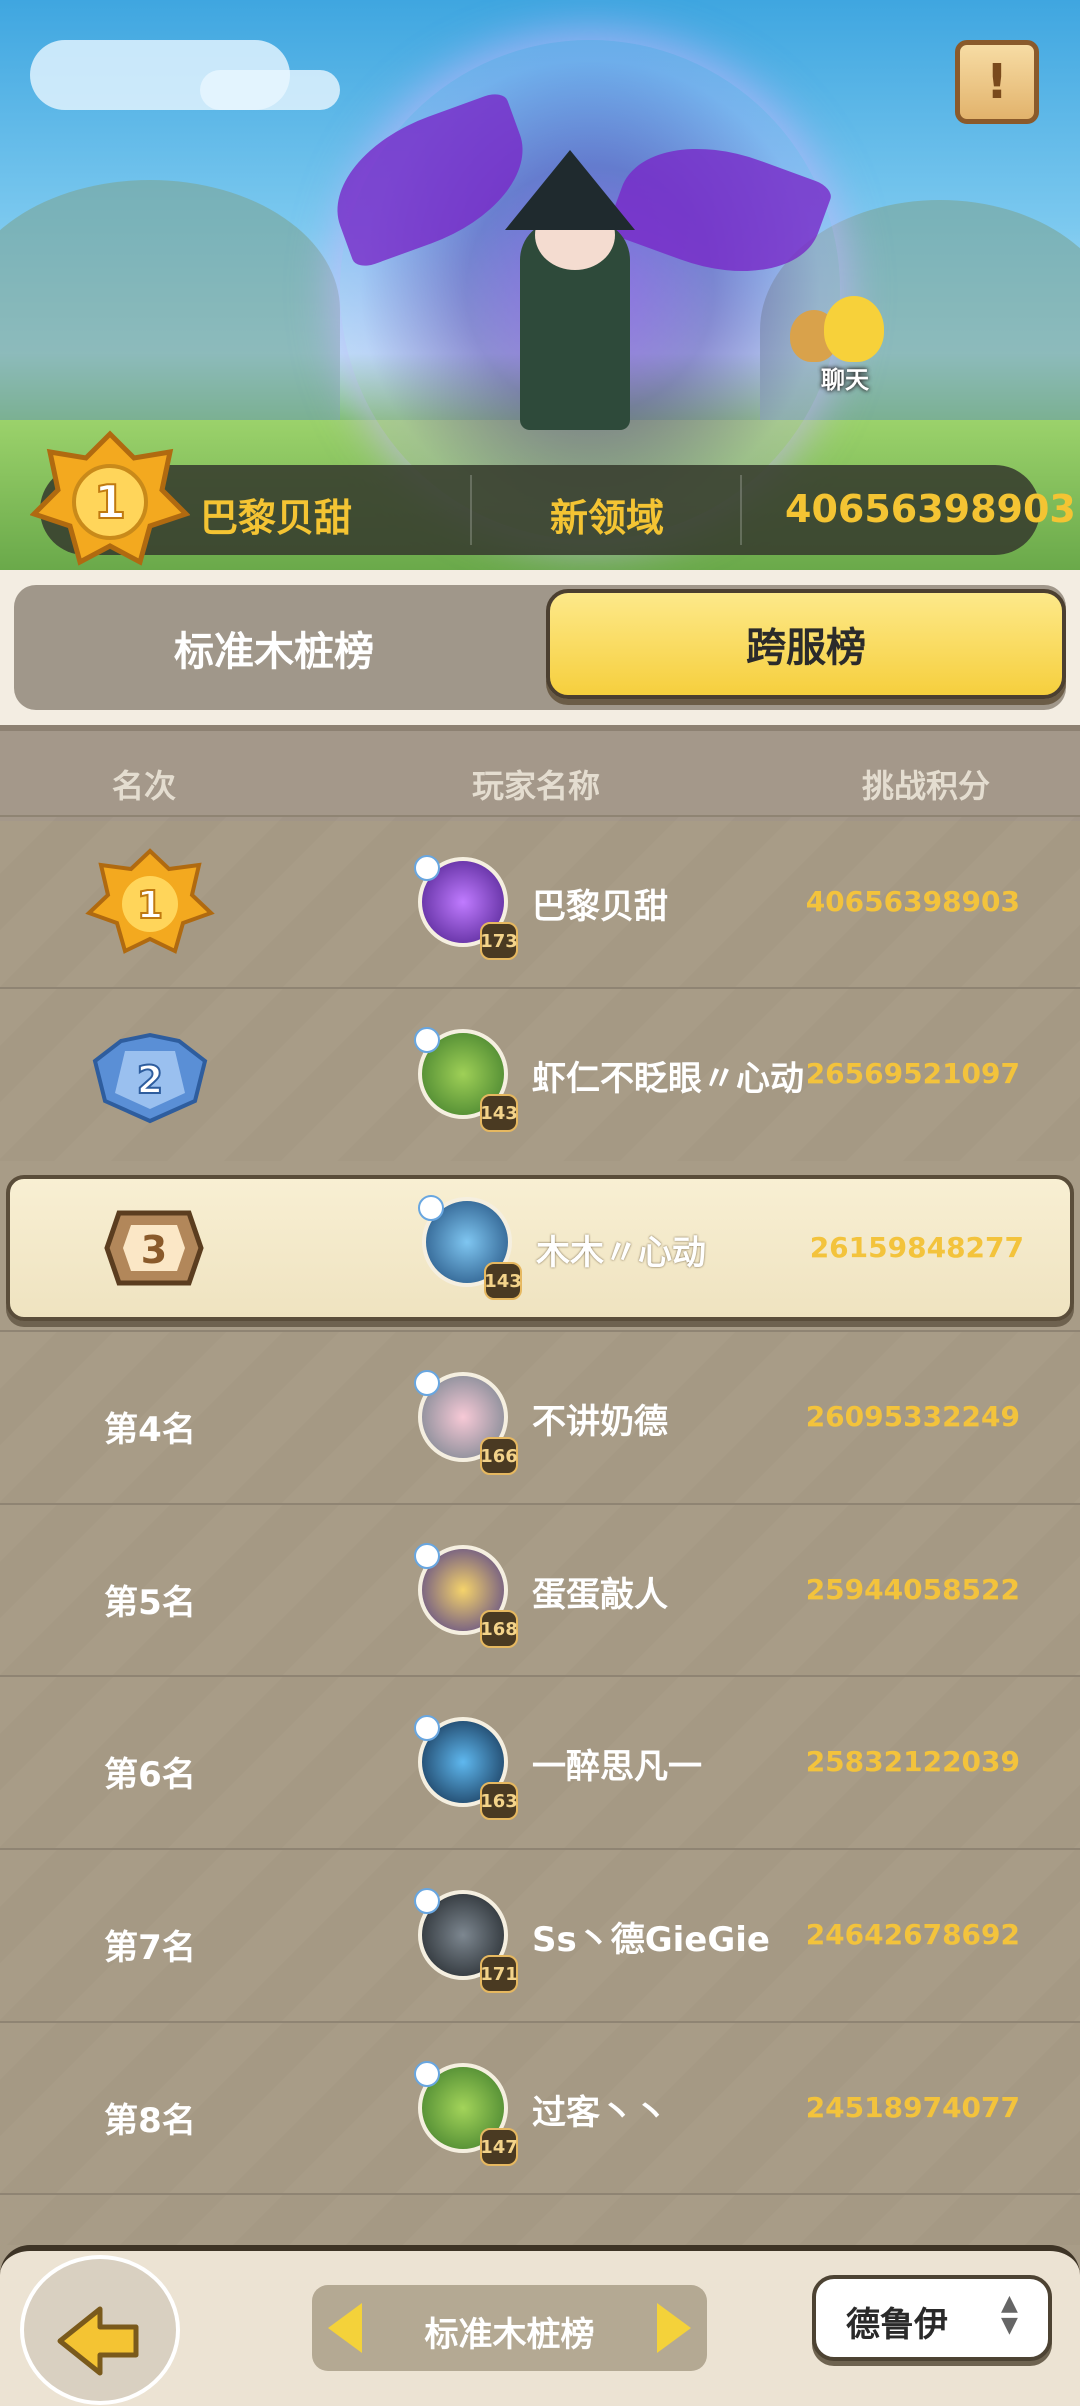 This screenshot has width=1080, height=2406. I want to click on player-score: 25944058522, so click(912, 1589).